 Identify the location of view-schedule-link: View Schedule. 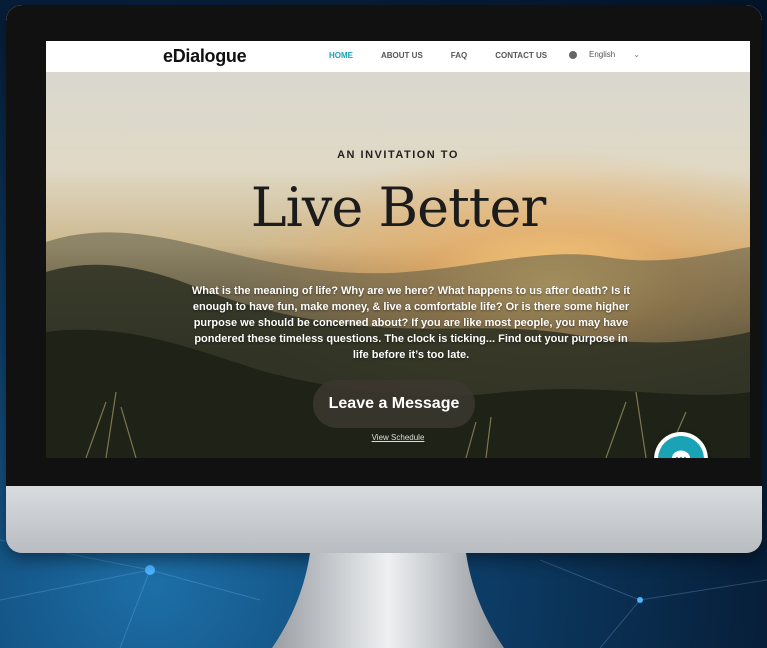
(398, 437).